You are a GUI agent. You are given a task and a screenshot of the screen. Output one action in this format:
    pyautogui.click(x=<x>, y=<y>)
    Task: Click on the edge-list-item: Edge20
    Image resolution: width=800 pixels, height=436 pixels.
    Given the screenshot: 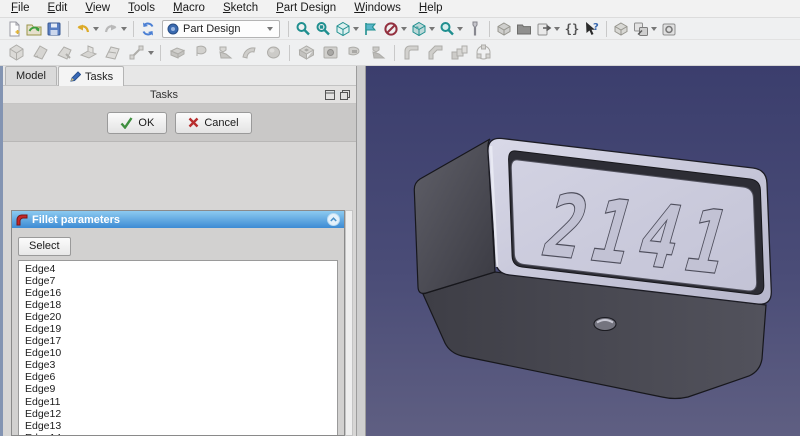 What is the action you would take?
    pyautogui.click(x=181, y=317)
    